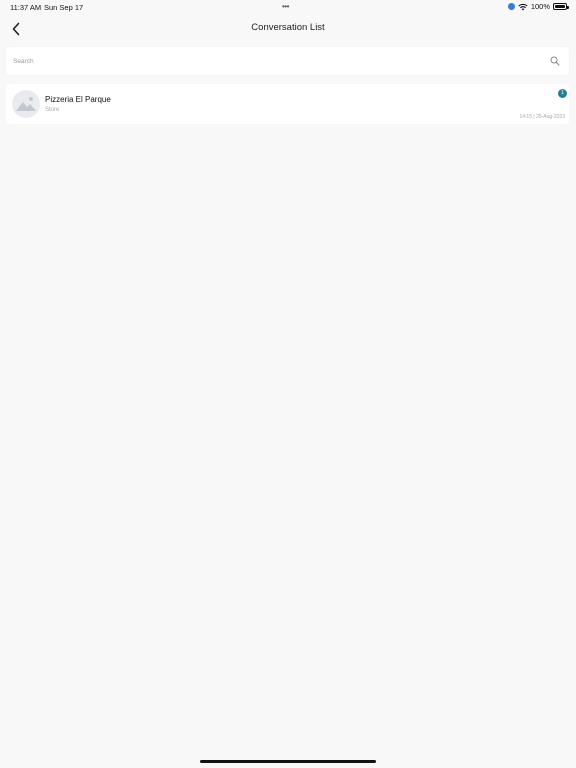  I want to click on battery-percent: 100%, so click(540, 6).